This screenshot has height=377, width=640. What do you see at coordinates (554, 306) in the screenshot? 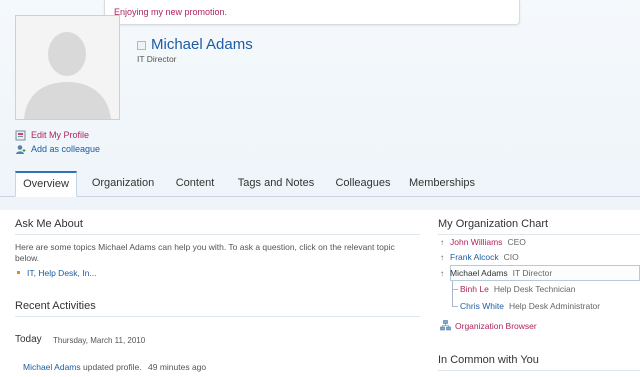
I see `org-report-role: Help Desk Administrator` at bounding box center [554, 306].